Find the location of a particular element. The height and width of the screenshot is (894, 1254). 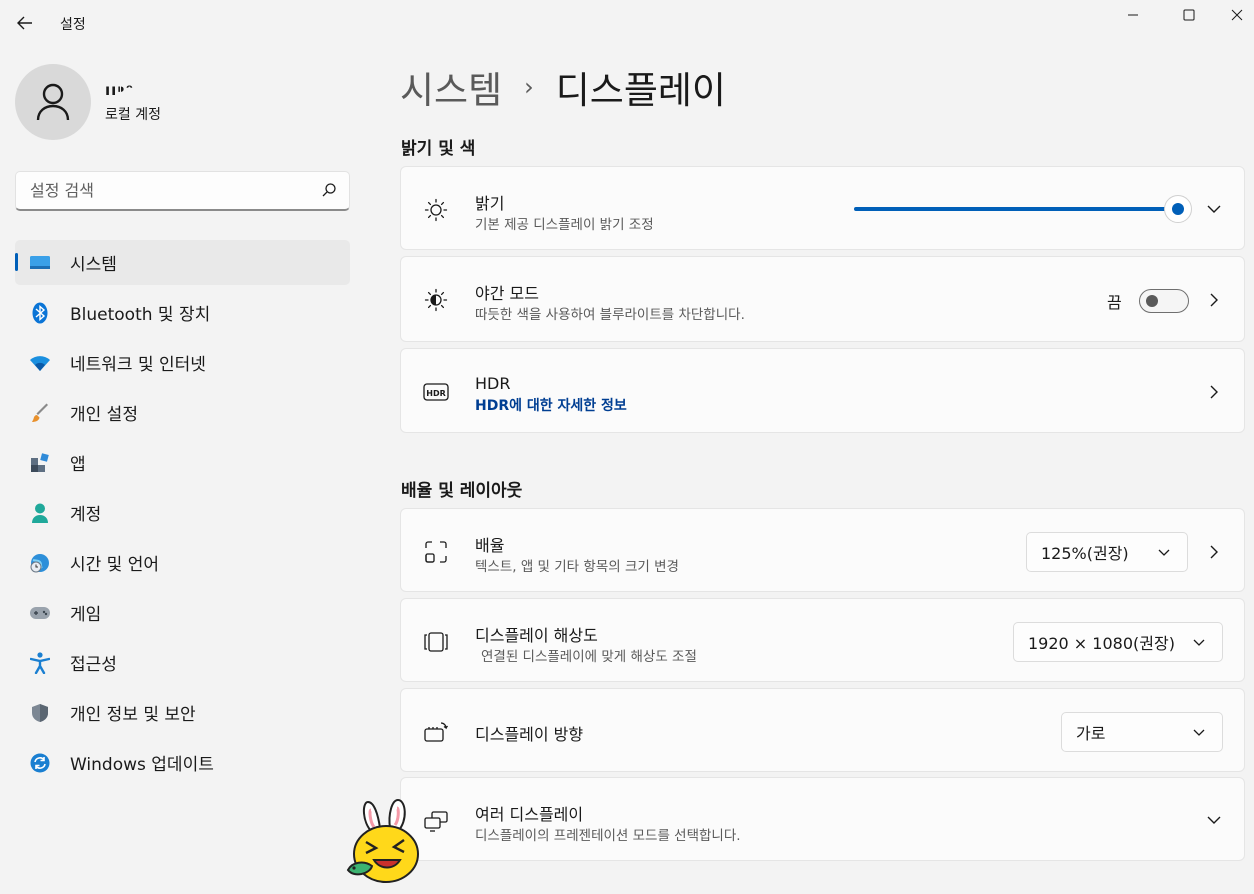

brightness-slider-thumb is located at coordinates (1178, 209).